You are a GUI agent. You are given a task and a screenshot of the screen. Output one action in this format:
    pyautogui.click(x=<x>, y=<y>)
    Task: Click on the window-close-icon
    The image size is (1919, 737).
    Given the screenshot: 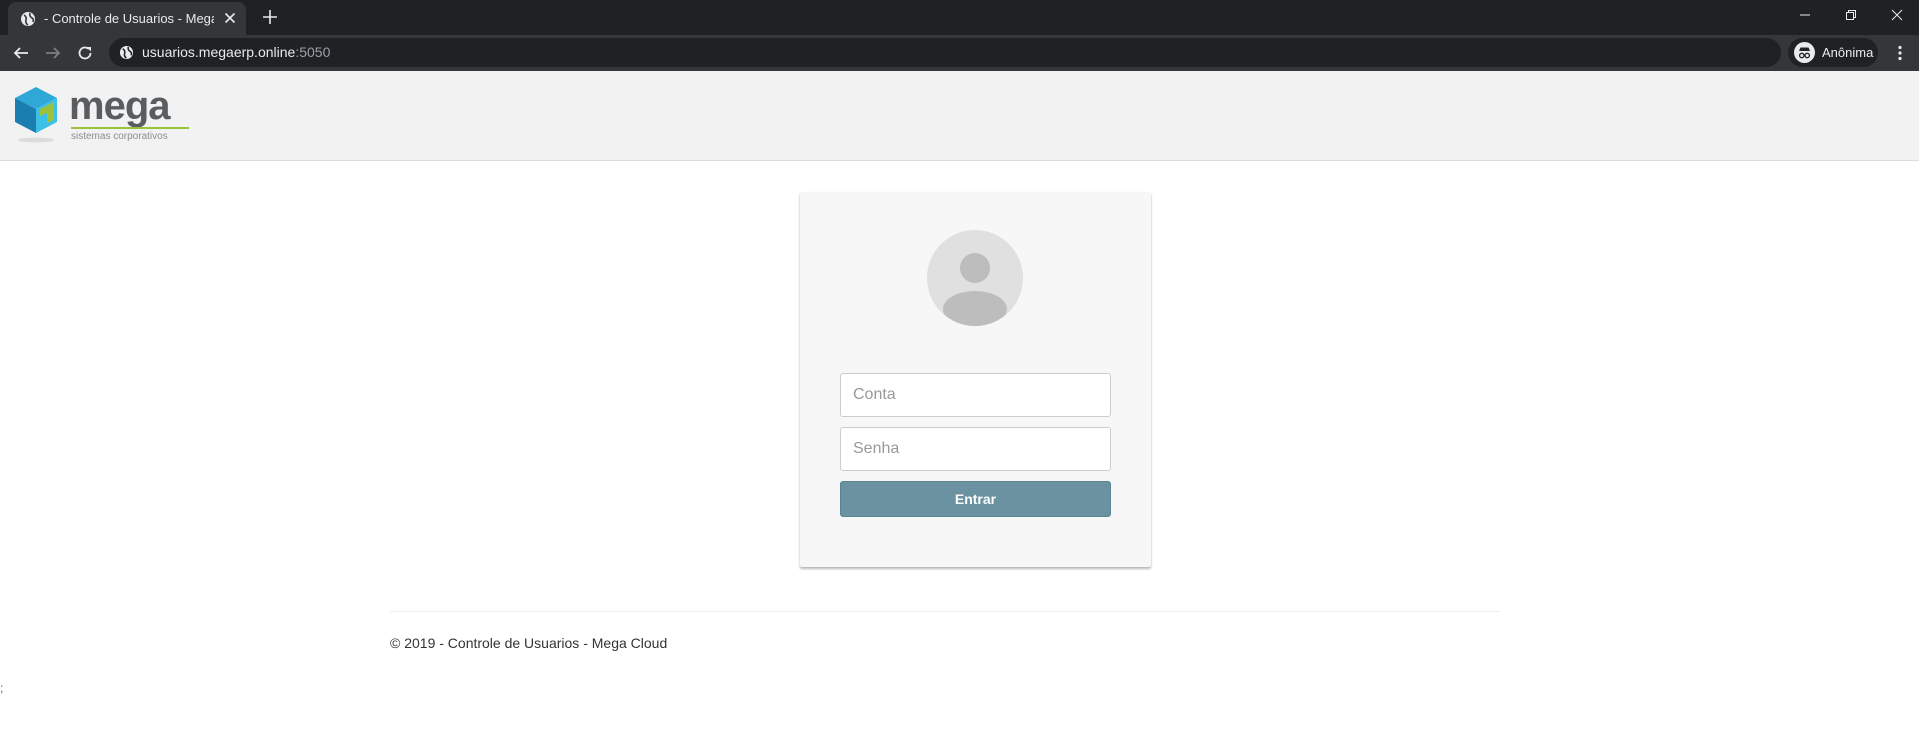 What is the action you would take?
    pyautogui.click(x=1897, y=15)
    